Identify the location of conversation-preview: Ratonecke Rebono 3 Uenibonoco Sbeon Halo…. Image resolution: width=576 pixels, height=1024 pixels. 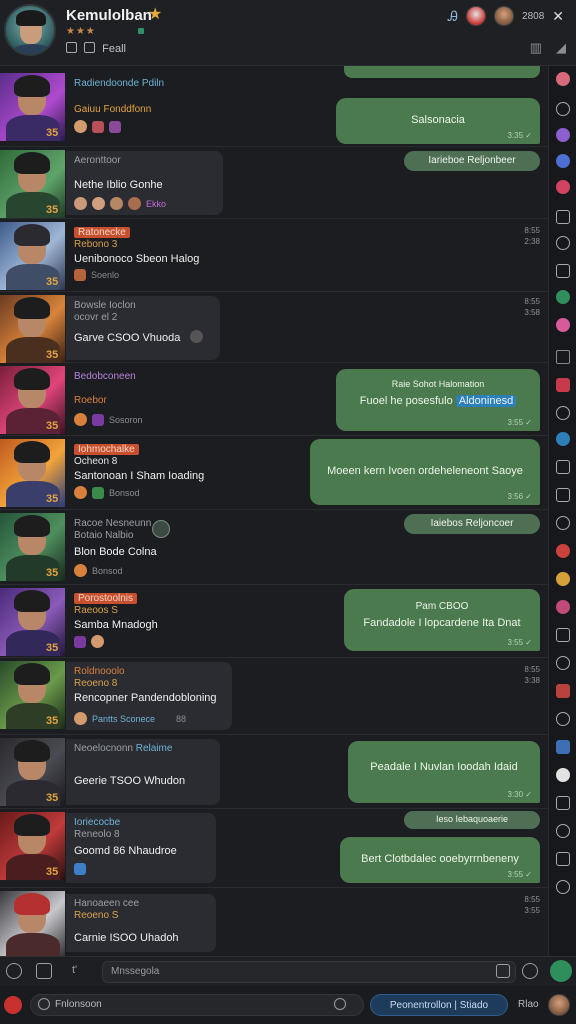
(151, 255).